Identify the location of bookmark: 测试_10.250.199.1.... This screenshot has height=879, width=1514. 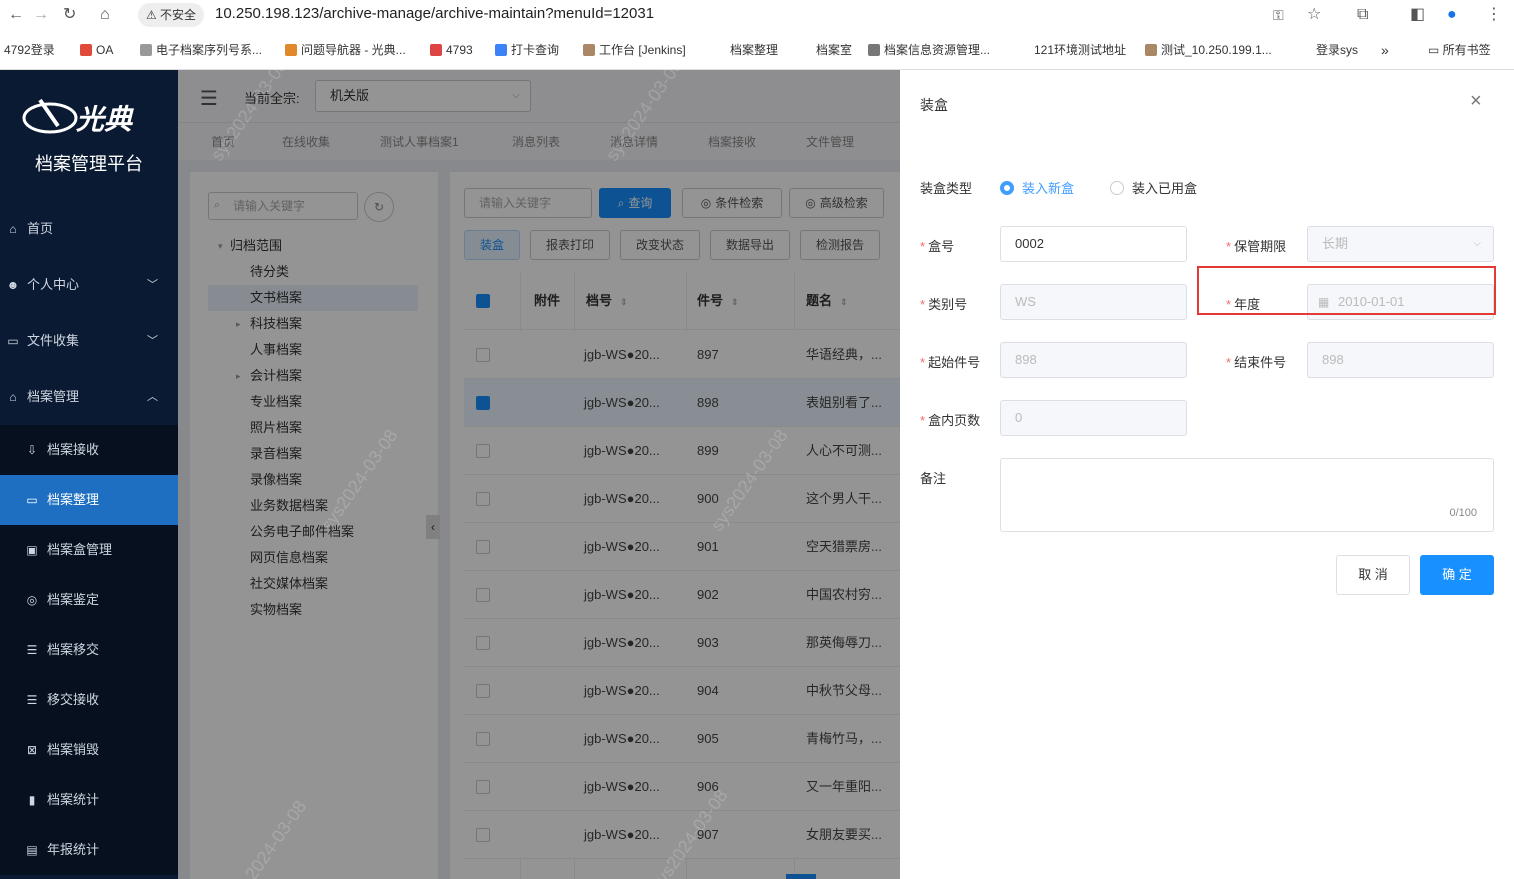
(1208, 50).